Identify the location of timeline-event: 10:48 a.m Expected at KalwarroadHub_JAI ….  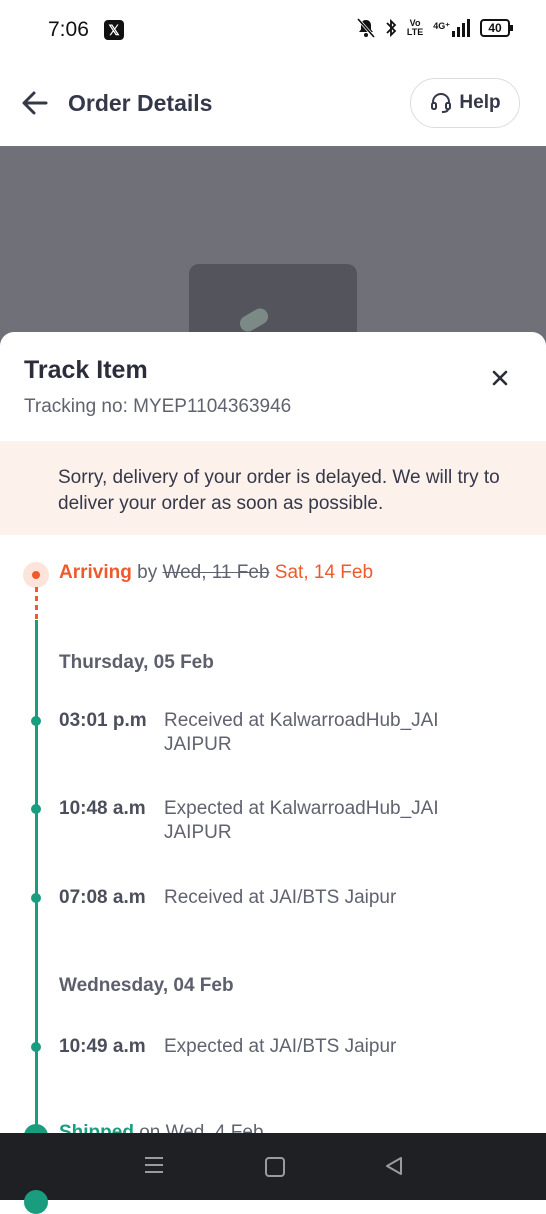
(276, 821).